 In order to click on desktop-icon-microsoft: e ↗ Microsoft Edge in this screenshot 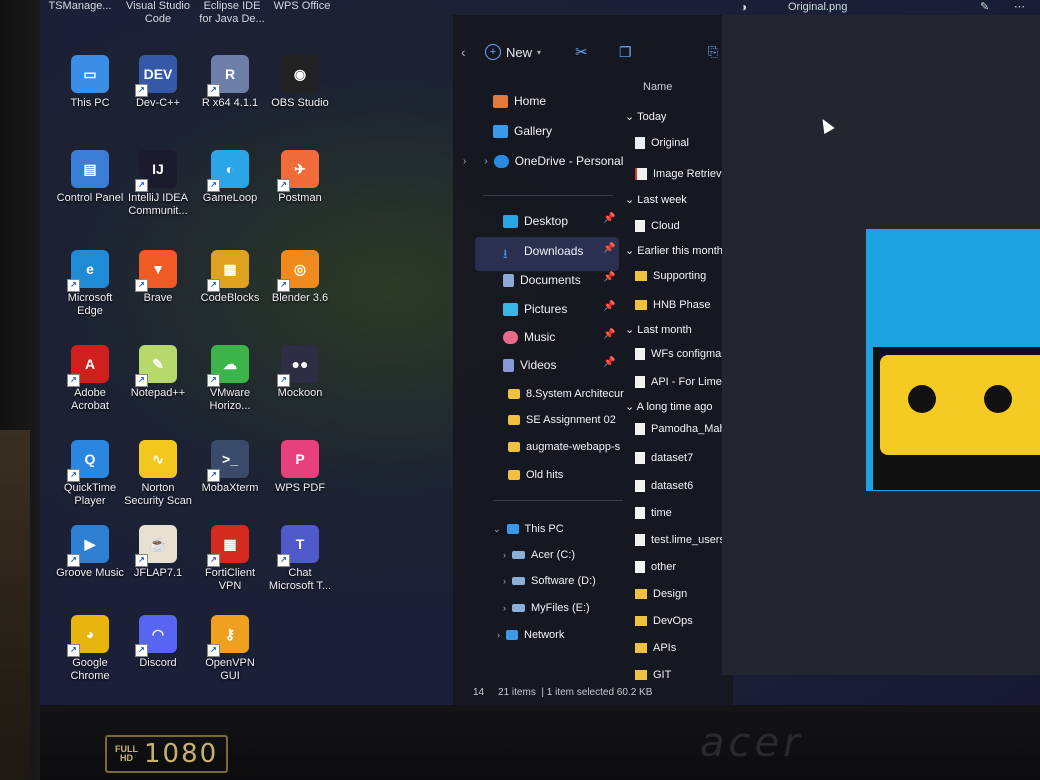, I will do `click(90, 284)`.